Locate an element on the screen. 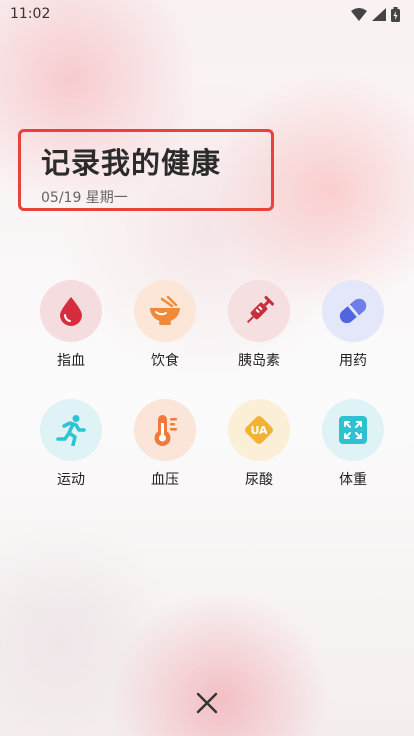 The width and height of the screenshot is (414, 736). record-item-finger-blood: 指血 is located at coordinates (71, 325).